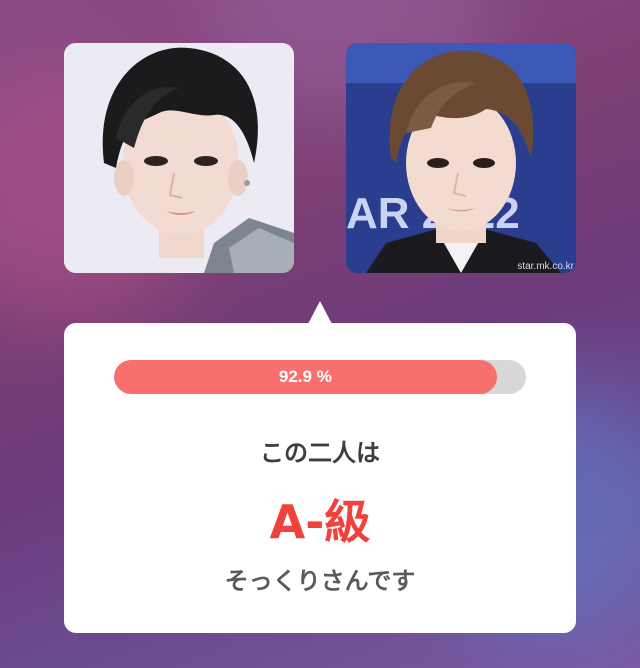 The width and height of the screenshot is (640, 668). Describe the element at coordinates (305, 376) in the screenshot. I see `similarity-percent-label: 92.9 %` at that location.